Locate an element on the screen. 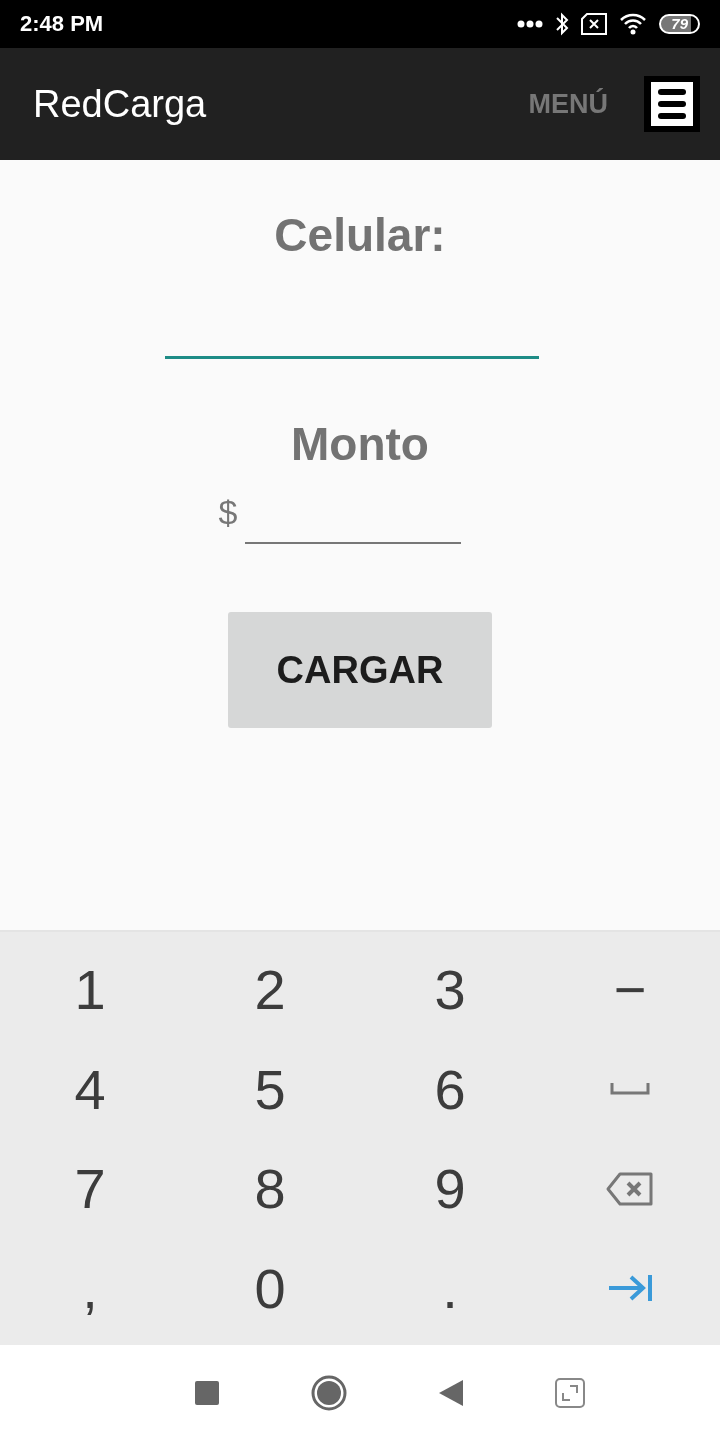  bluetooth-icon is located at coordinates (562, 24).